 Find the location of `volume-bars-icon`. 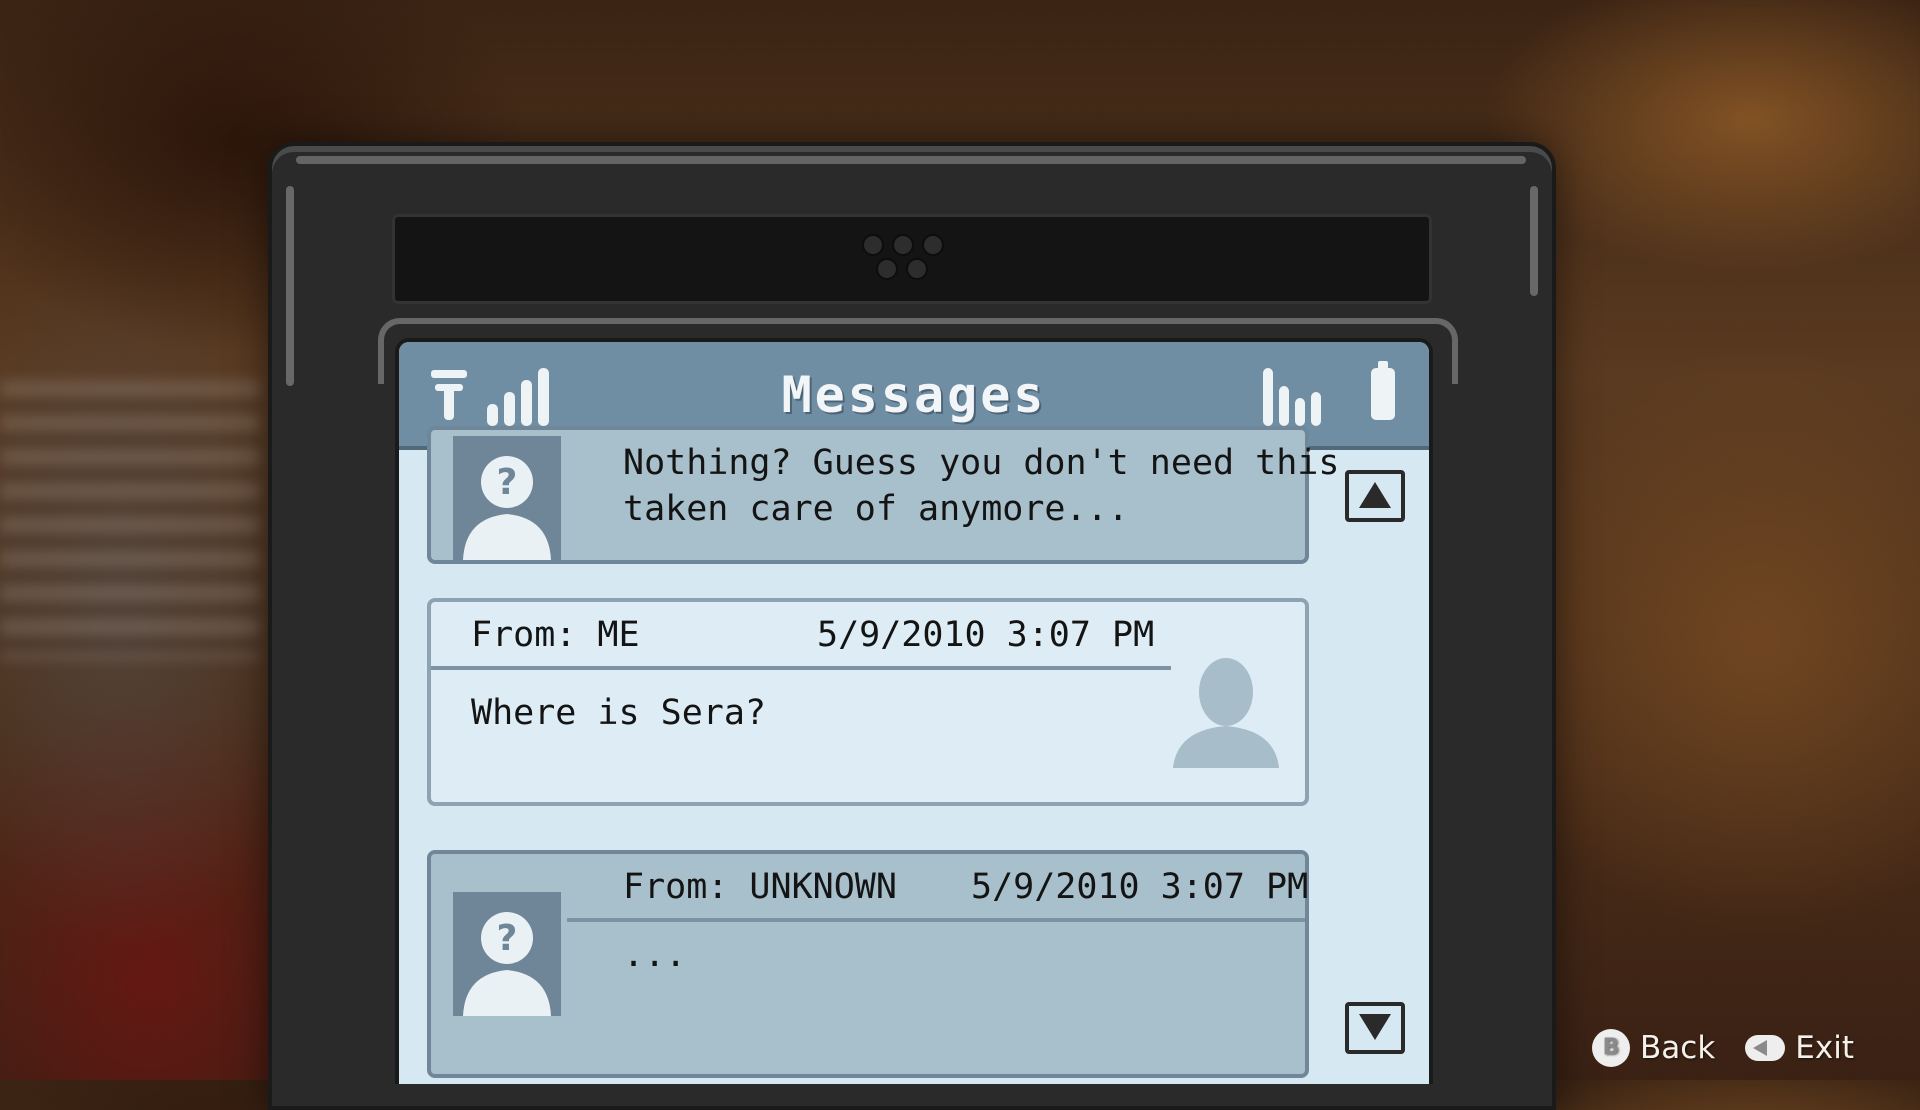

volume-bars-icon is located at coordinates (1294, 394).